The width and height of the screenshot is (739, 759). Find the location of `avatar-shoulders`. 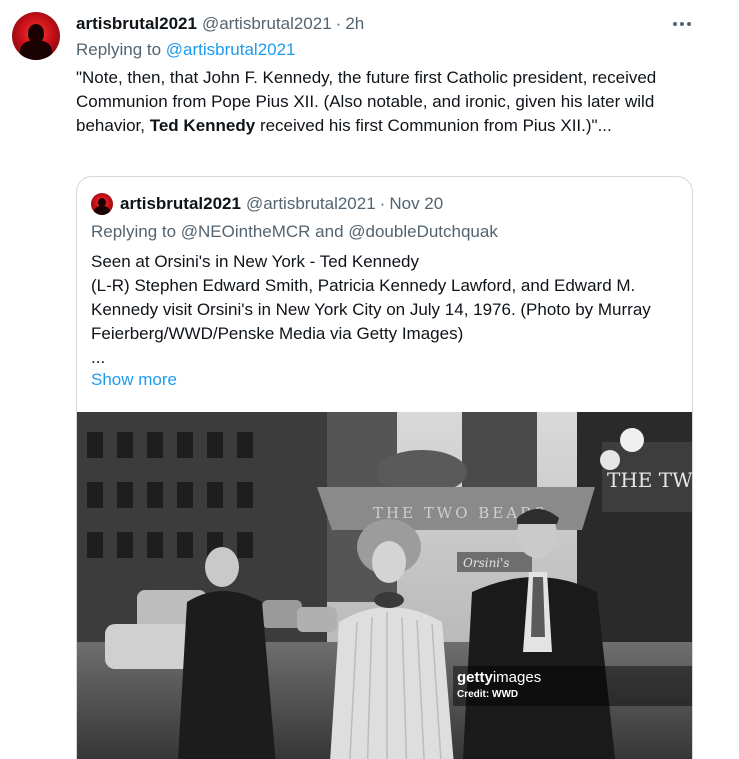

avatar-shoulders is located at coordinates (36, 50).